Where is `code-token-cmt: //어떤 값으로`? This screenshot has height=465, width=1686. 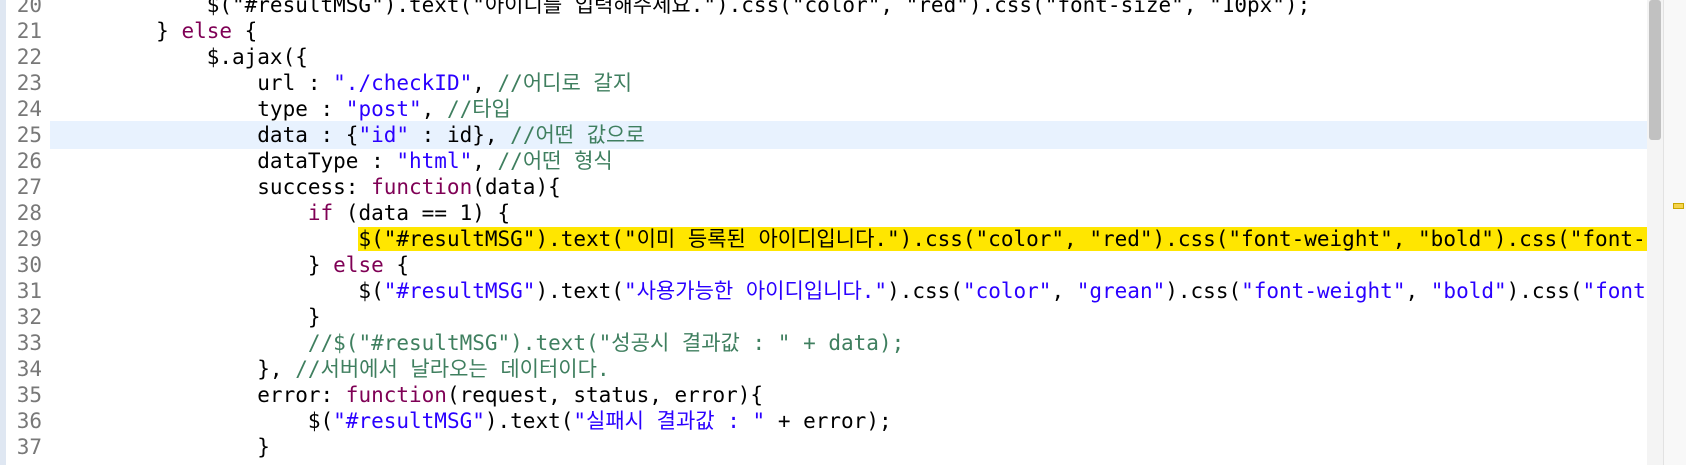 code-token-cmt: //어떤 값으로 is located at coordinates (577, 135).